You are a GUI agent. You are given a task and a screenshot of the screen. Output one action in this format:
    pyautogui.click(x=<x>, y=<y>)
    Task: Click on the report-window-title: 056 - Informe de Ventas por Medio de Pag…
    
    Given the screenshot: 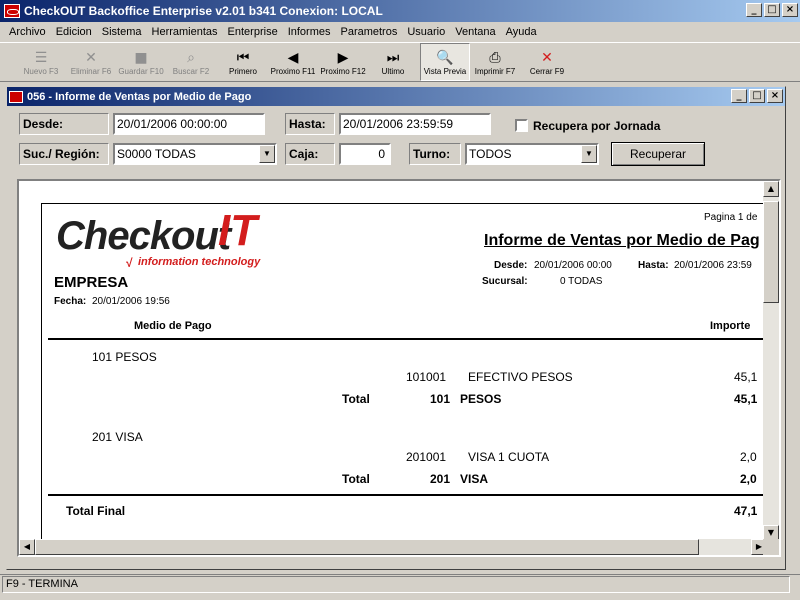 What is the action you would take?
    pyautogui.click(x=139, y=96)
    